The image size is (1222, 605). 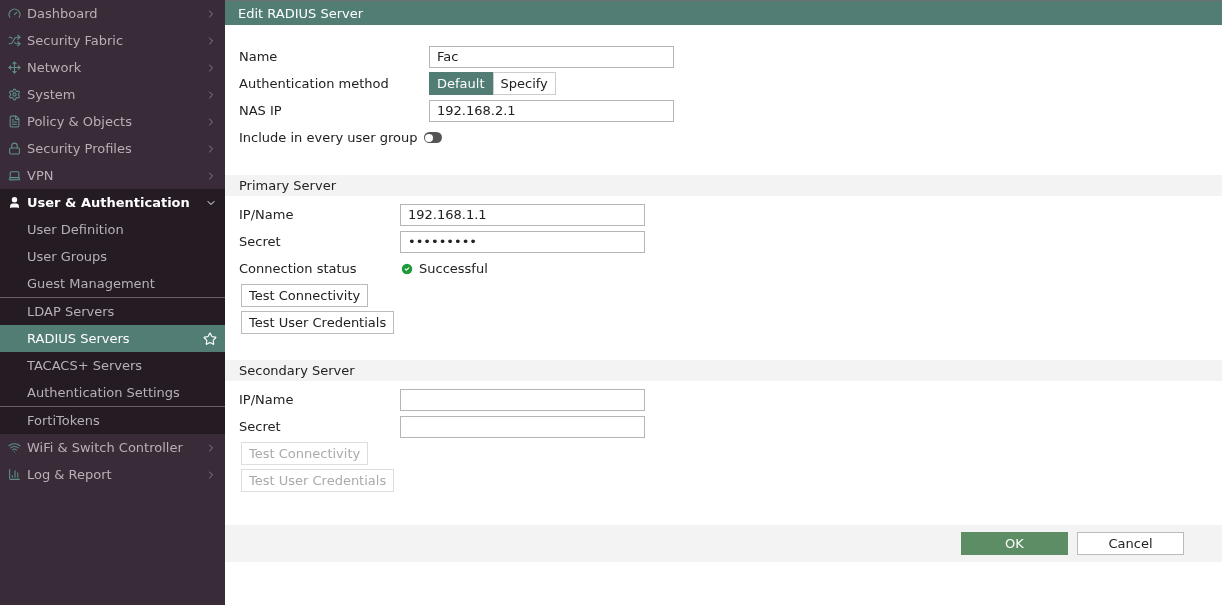 What do you see at coordinates (112, 392) in the screenshot?
I see `sidebar-subitem: Authentication Settings` at bounding box center [112, 392].